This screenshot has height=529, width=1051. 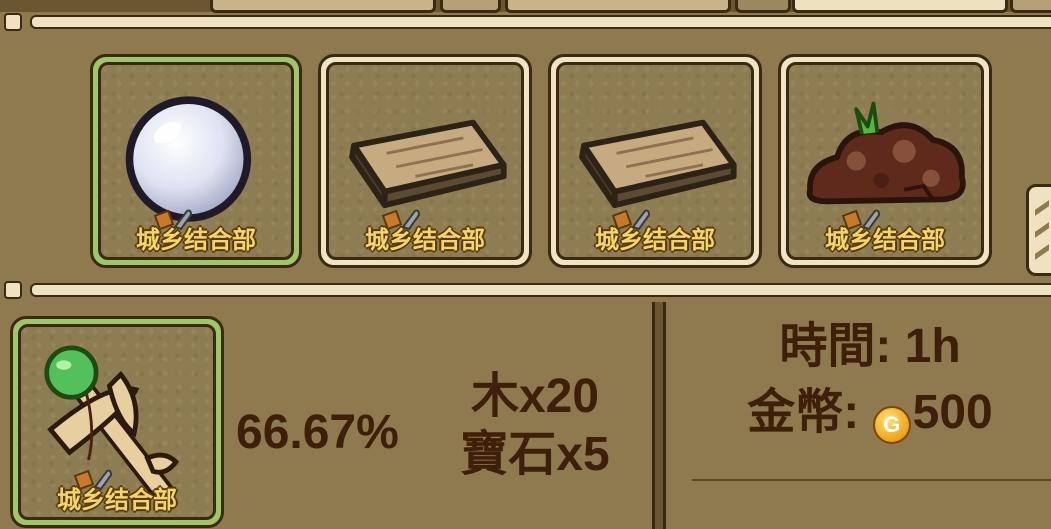 I want to click on craft-info: 時間: 1h 金幣: G 500, so click(x=865, y=380).